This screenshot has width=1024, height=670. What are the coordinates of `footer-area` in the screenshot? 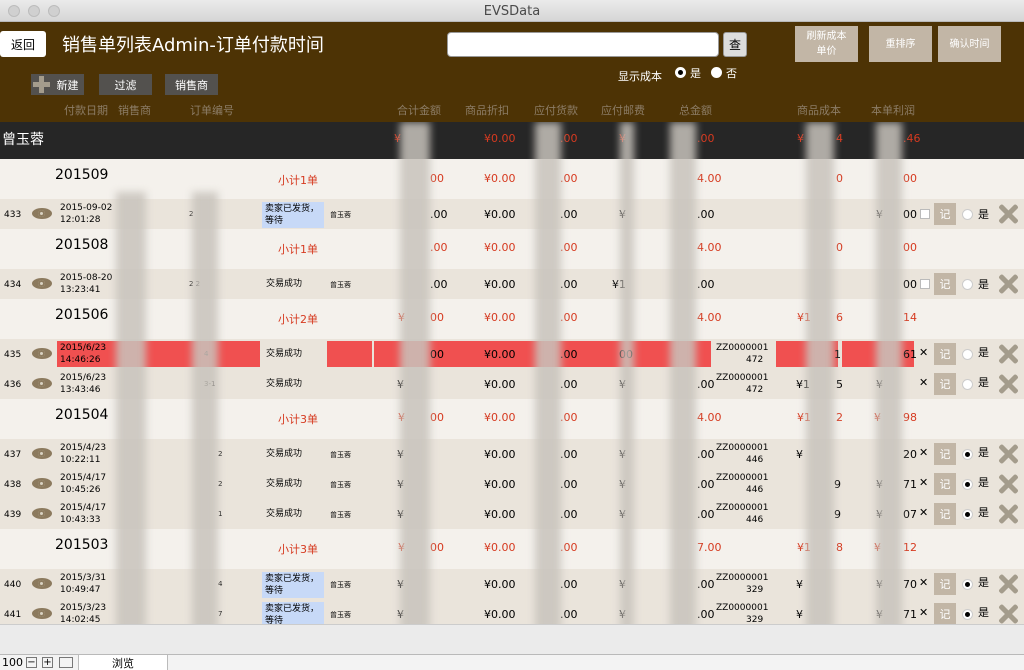 It's located at (512, 639).